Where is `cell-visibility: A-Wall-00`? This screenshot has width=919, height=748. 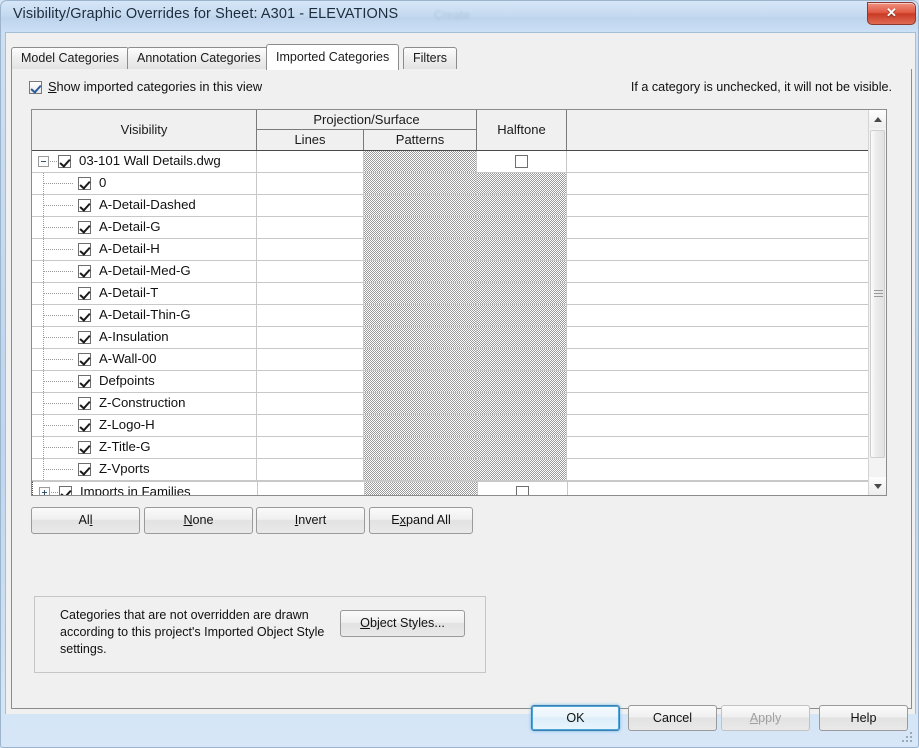 cell-visibility: A-Wall-00 is located at coordinates (144, 359).